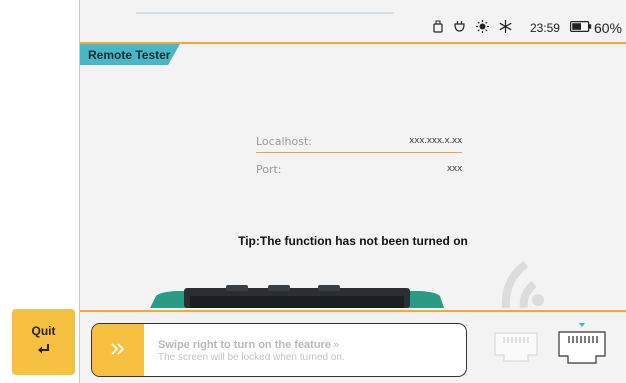  Describe the element at coordinates (353, 53) in the screenshot. I see `title-bar: Remote Tester` at that location.